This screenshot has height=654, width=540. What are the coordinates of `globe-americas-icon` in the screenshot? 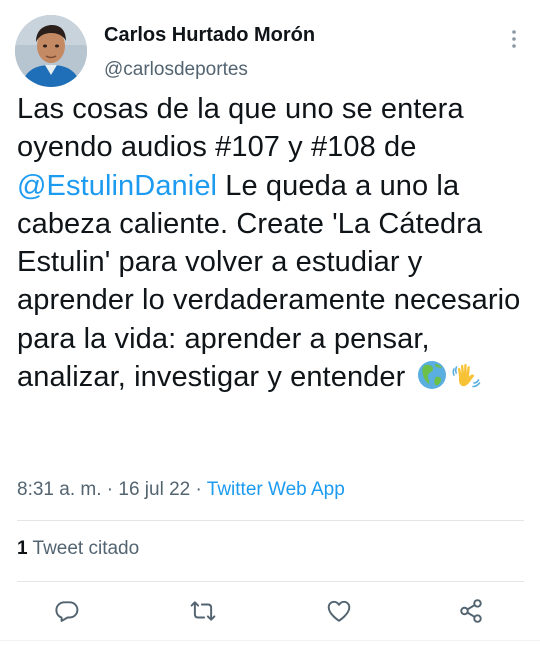 It's located at (432, 375).